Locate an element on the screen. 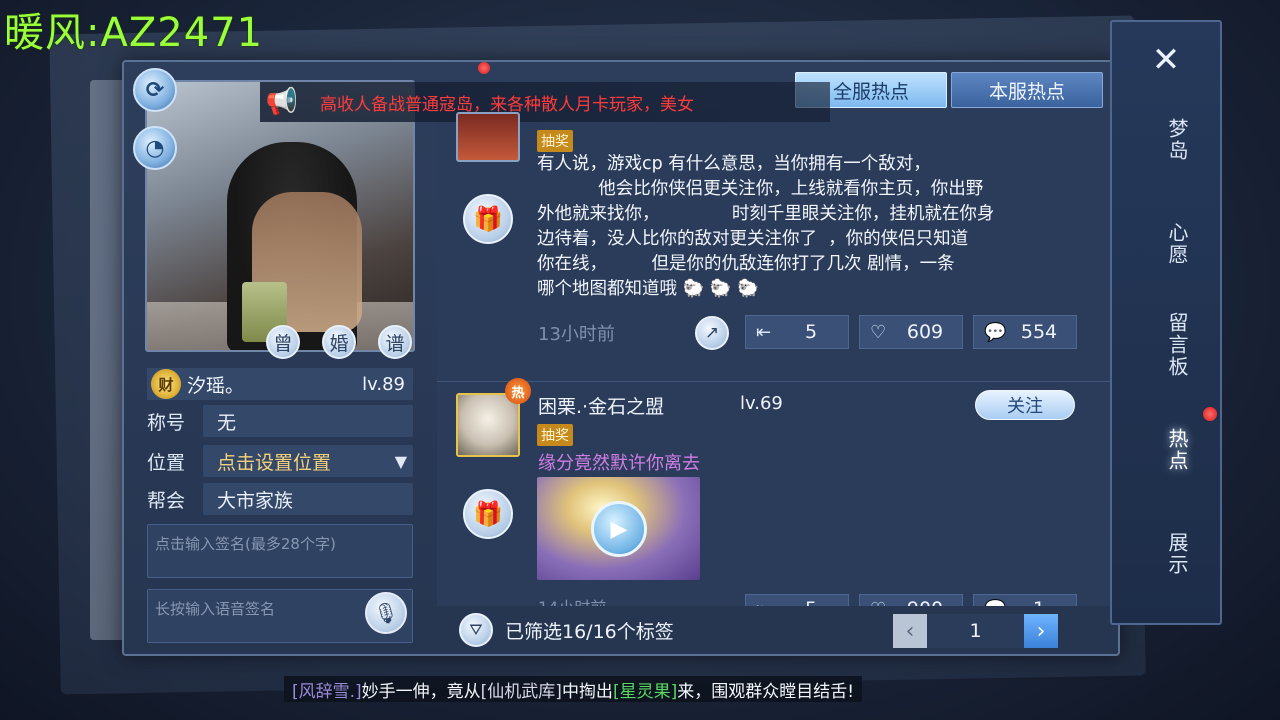  location-row: 位置 点击设置位置 ▼ is located at coordinates (280, 461).